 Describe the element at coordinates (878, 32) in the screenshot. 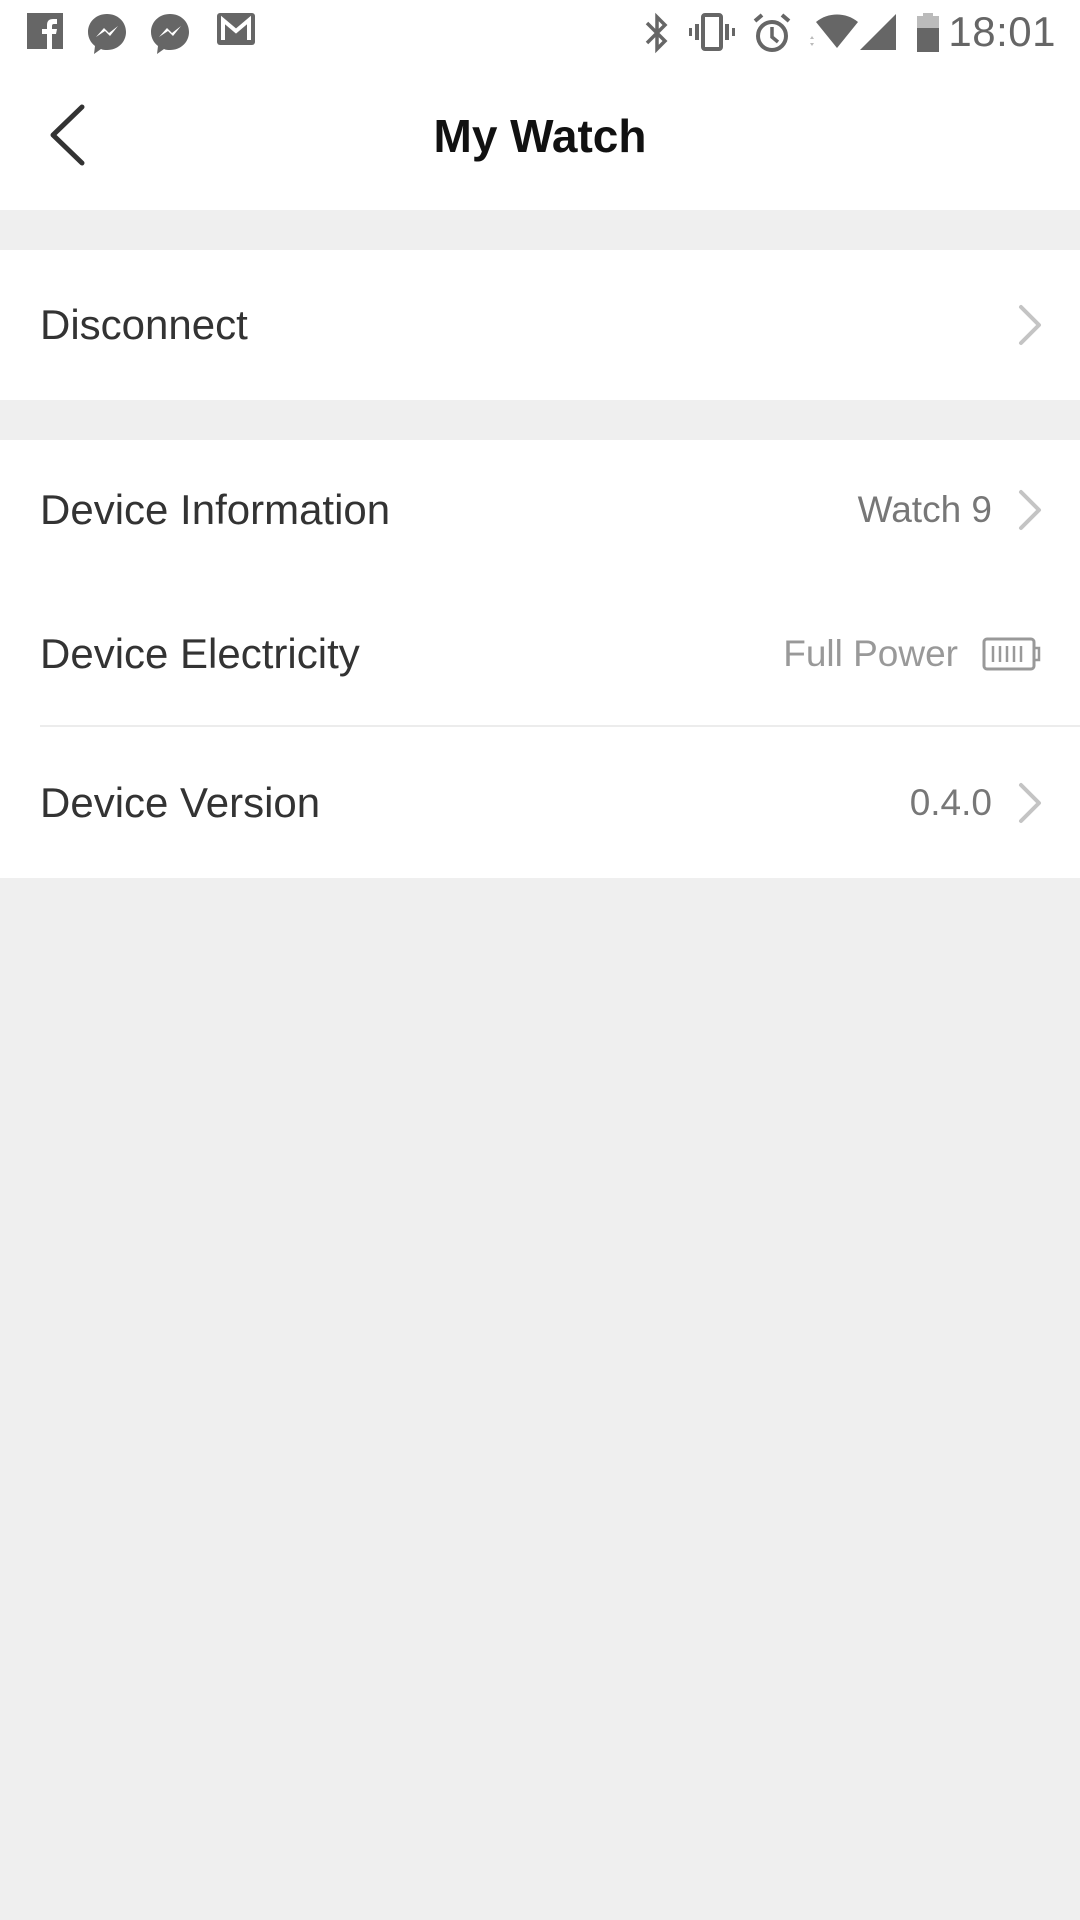

I see `cell-signal-icon` at that location.